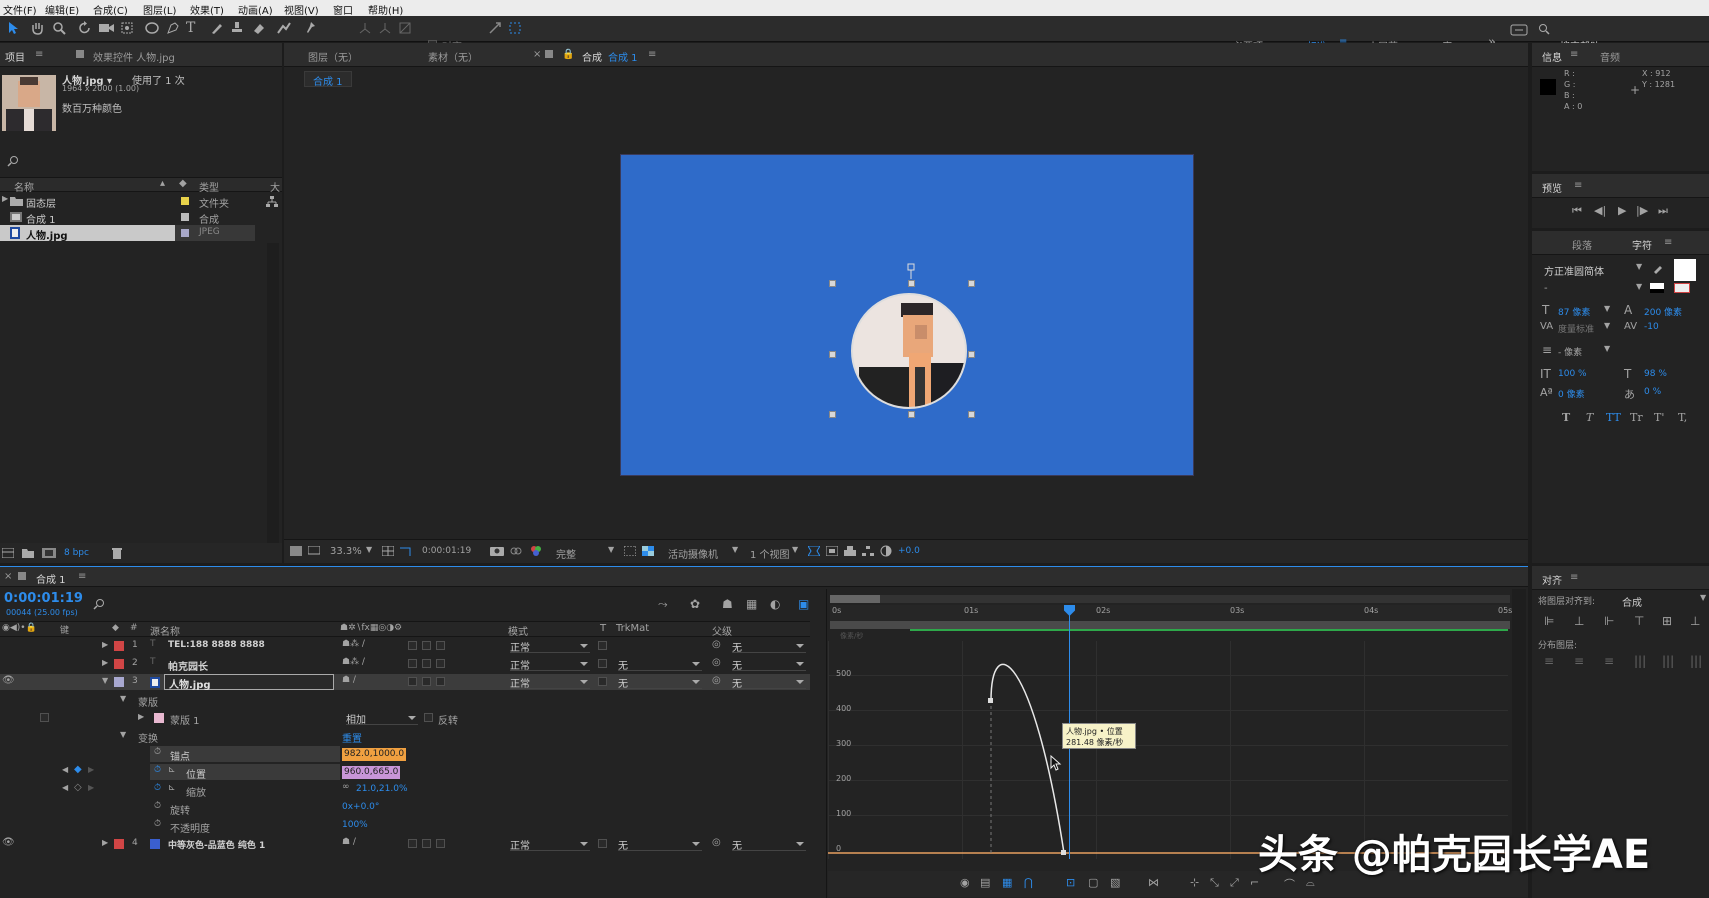 The height and width of the screenshot is (898, 1709). What do you see at coordinates (1570, 351) in the screenshot?
I see `stroke-width-value: - 像素` at bounding box center [1570, 351].